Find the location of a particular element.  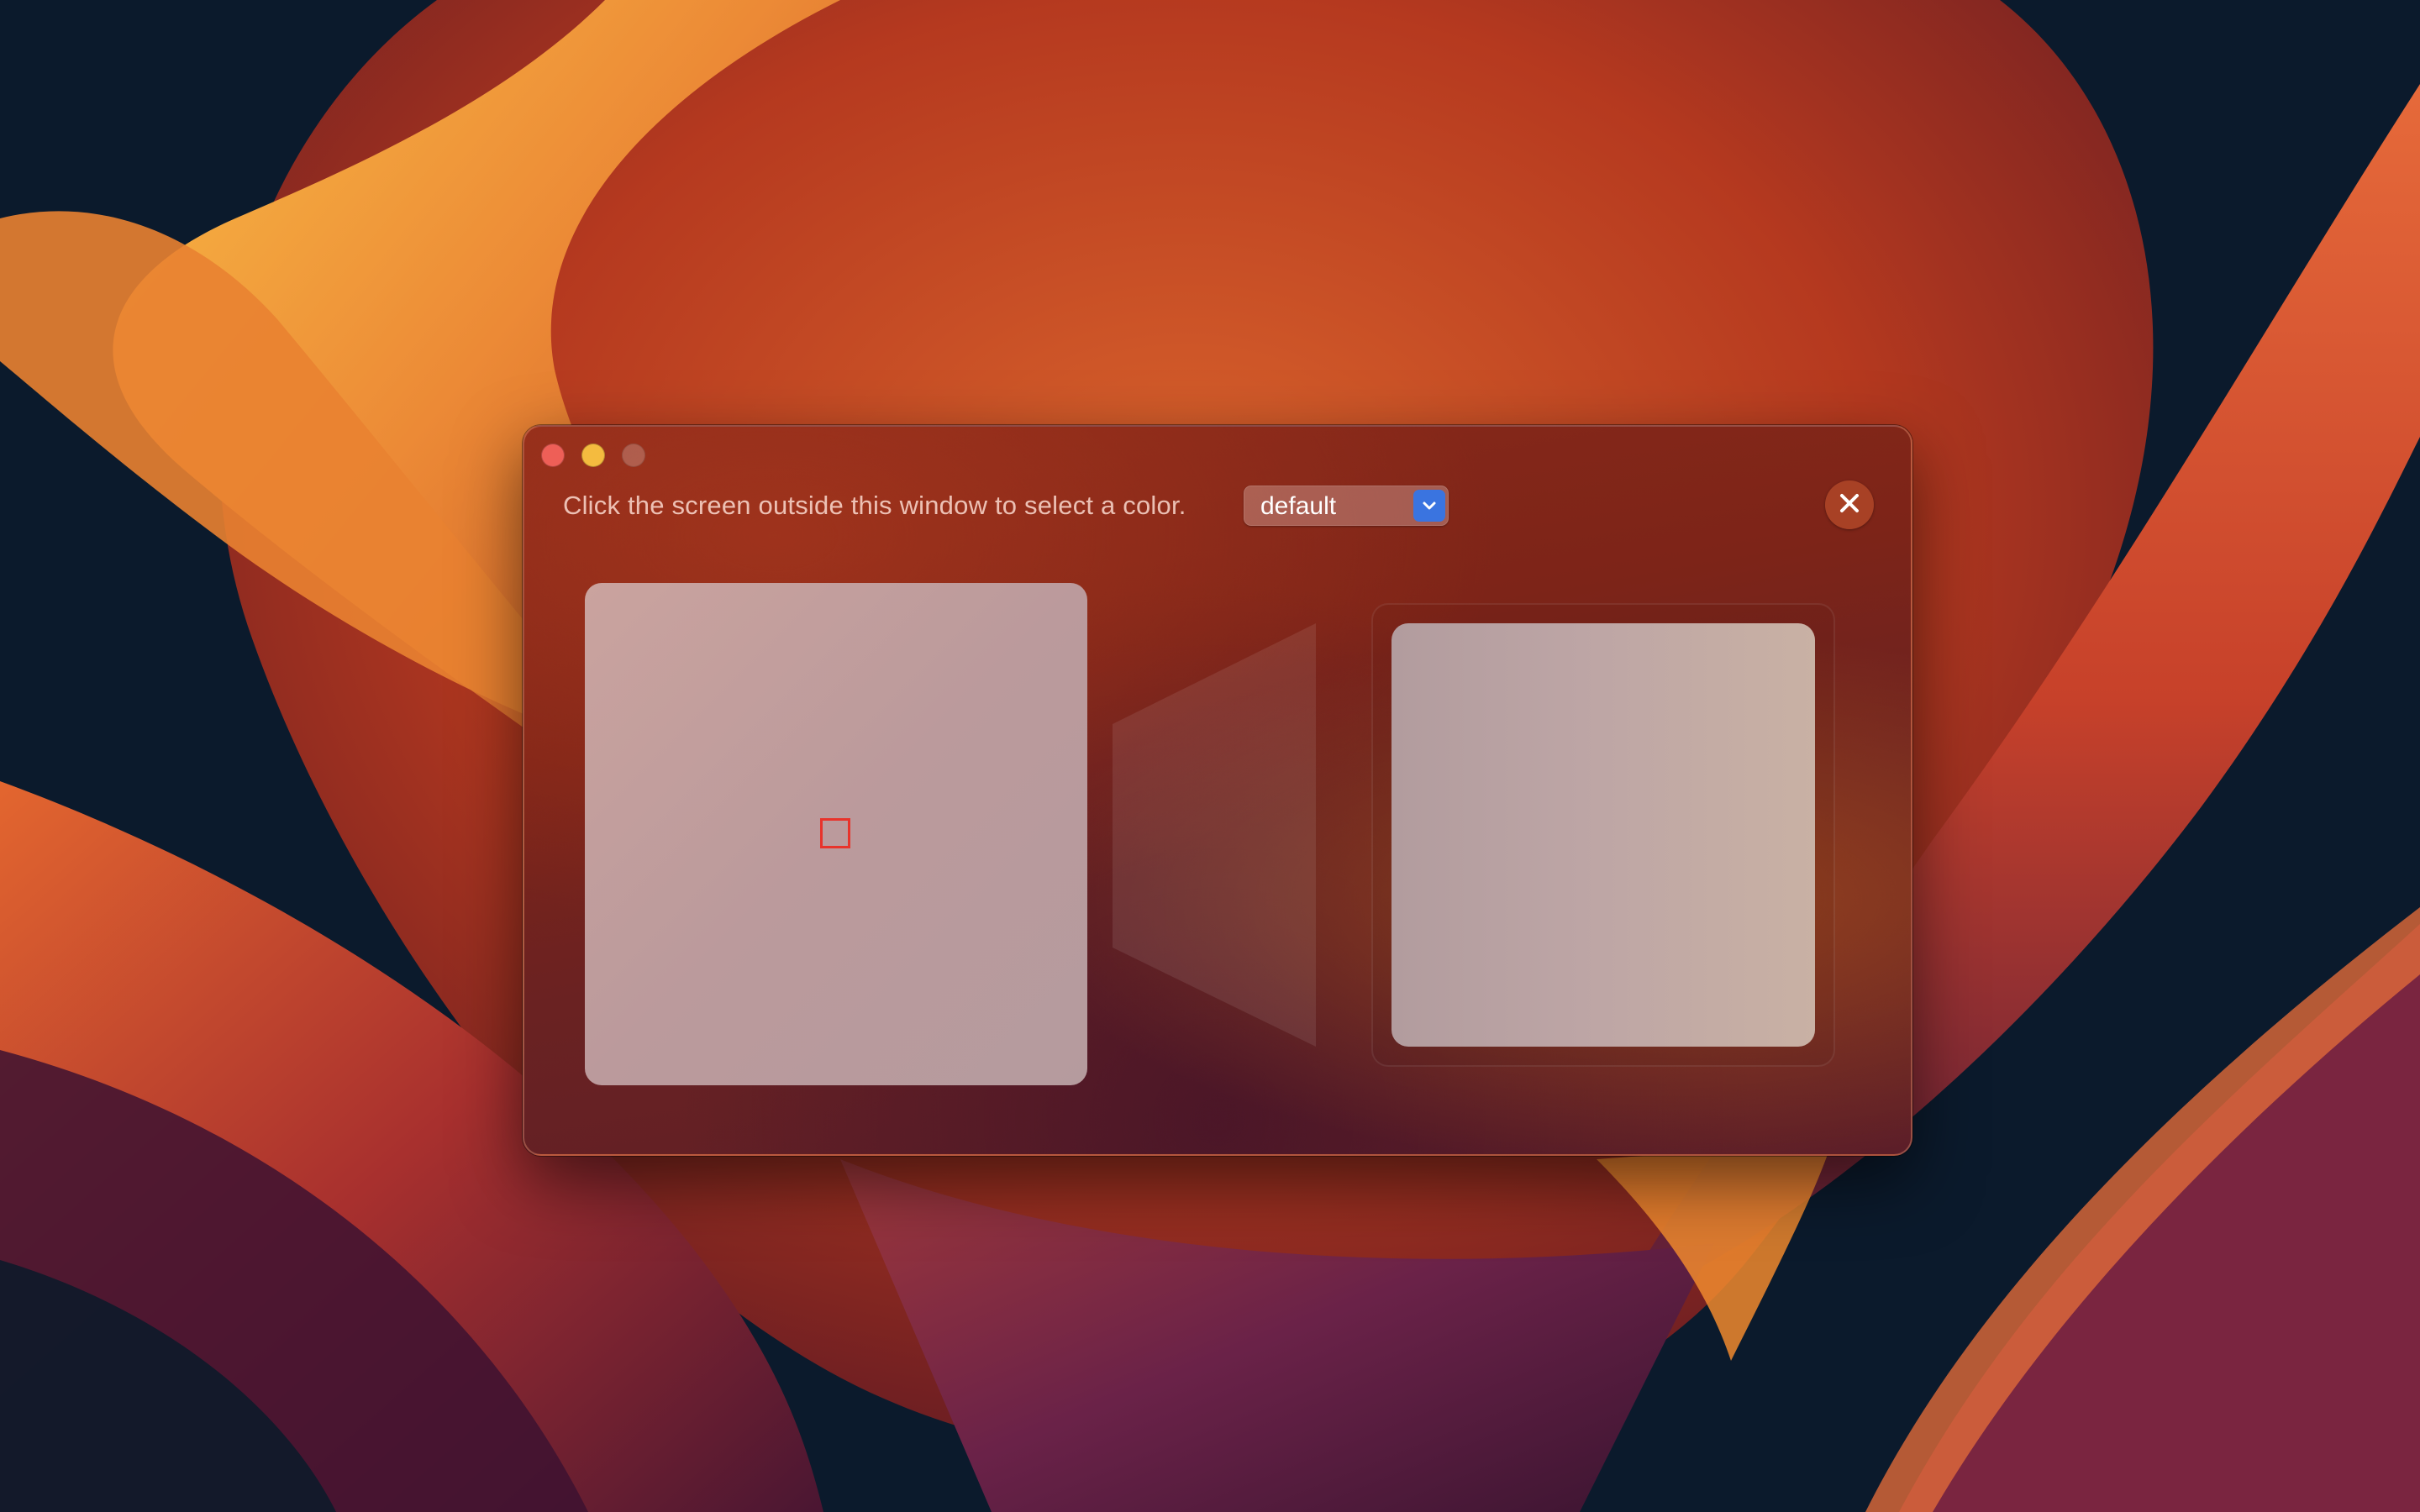

magnifier-loupe is located at coordinates (836, 834).